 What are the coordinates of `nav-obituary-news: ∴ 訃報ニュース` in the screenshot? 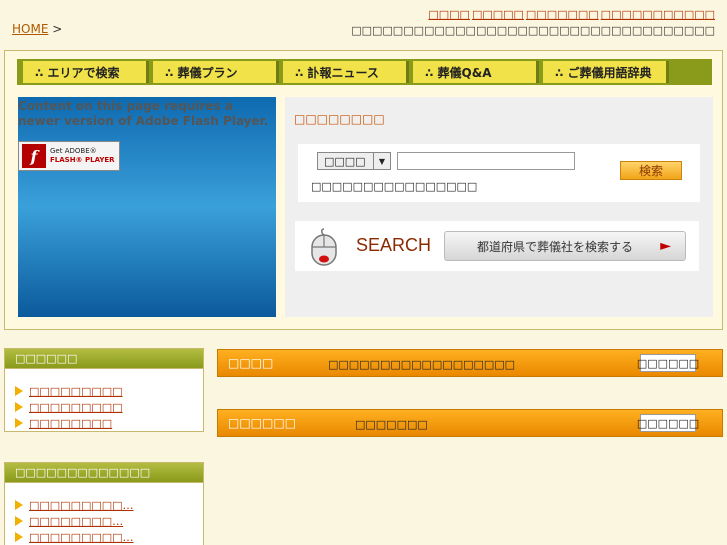 It's located at (346, 72).